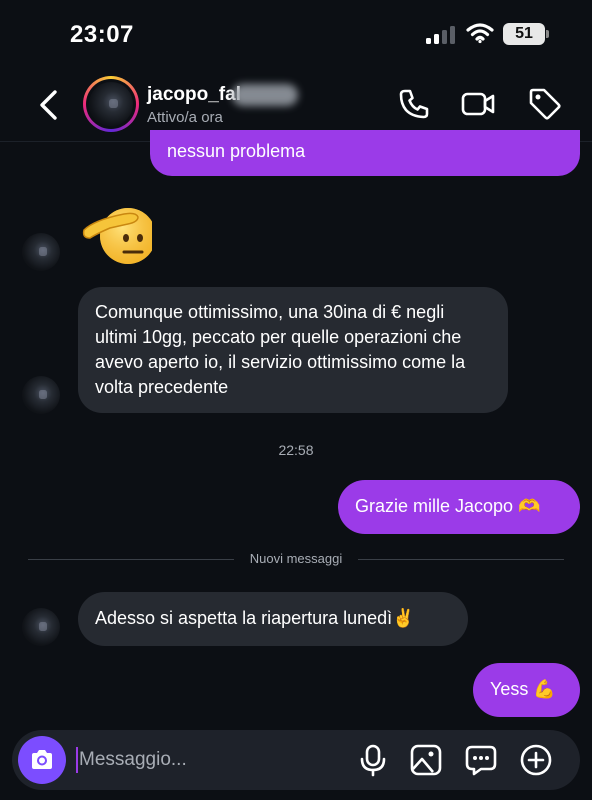  I want to click on contact-username: jacopo_fal, so click(194, 95).